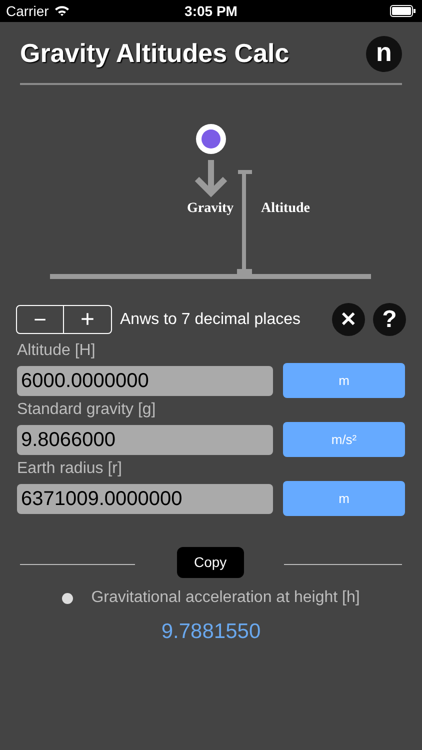  I want to click on copy-tooltip: Copy, so click(210, 562).